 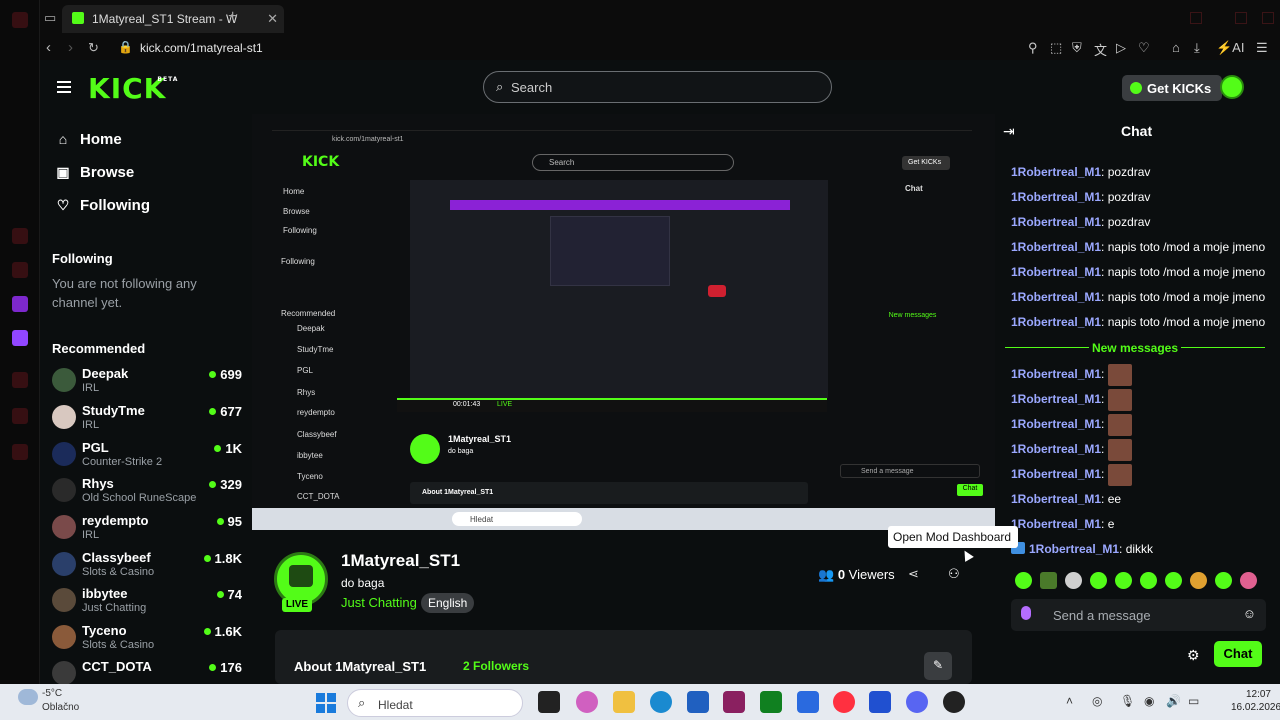 What do you see at coordinates (232, 17) in the screenshot?
I see `new-tab-icon: +` at bounding box center [232, 17].